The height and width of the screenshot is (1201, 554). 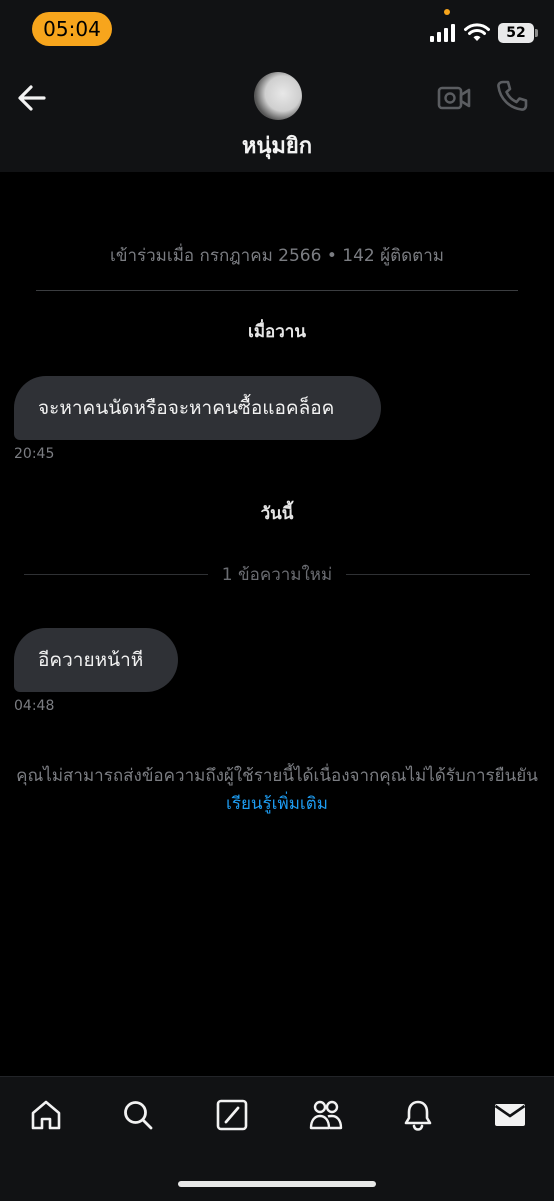 What do you see at coordinates (34, 454) in the screenshot?
I see `message-timestamp: 20:45` at bounding box center [34, 454].